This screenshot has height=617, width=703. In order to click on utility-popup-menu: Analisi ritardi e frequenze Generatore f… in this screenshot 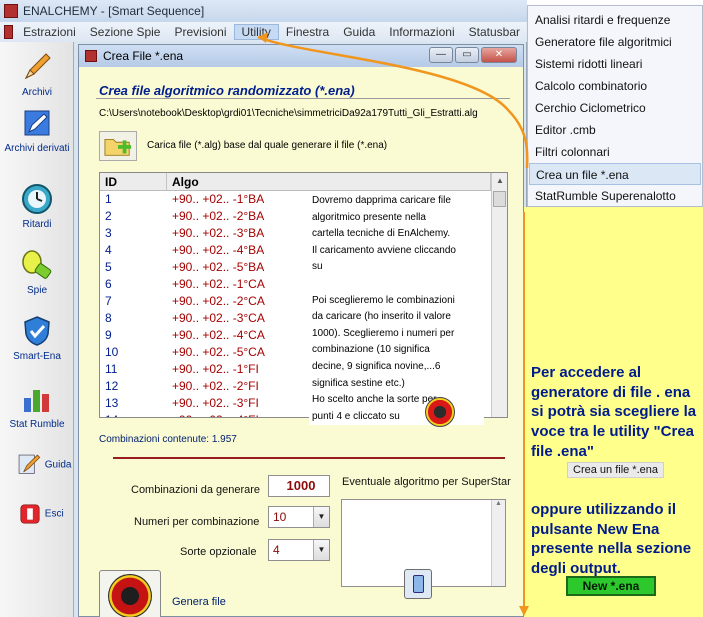, I will do `click(615, 106)`.